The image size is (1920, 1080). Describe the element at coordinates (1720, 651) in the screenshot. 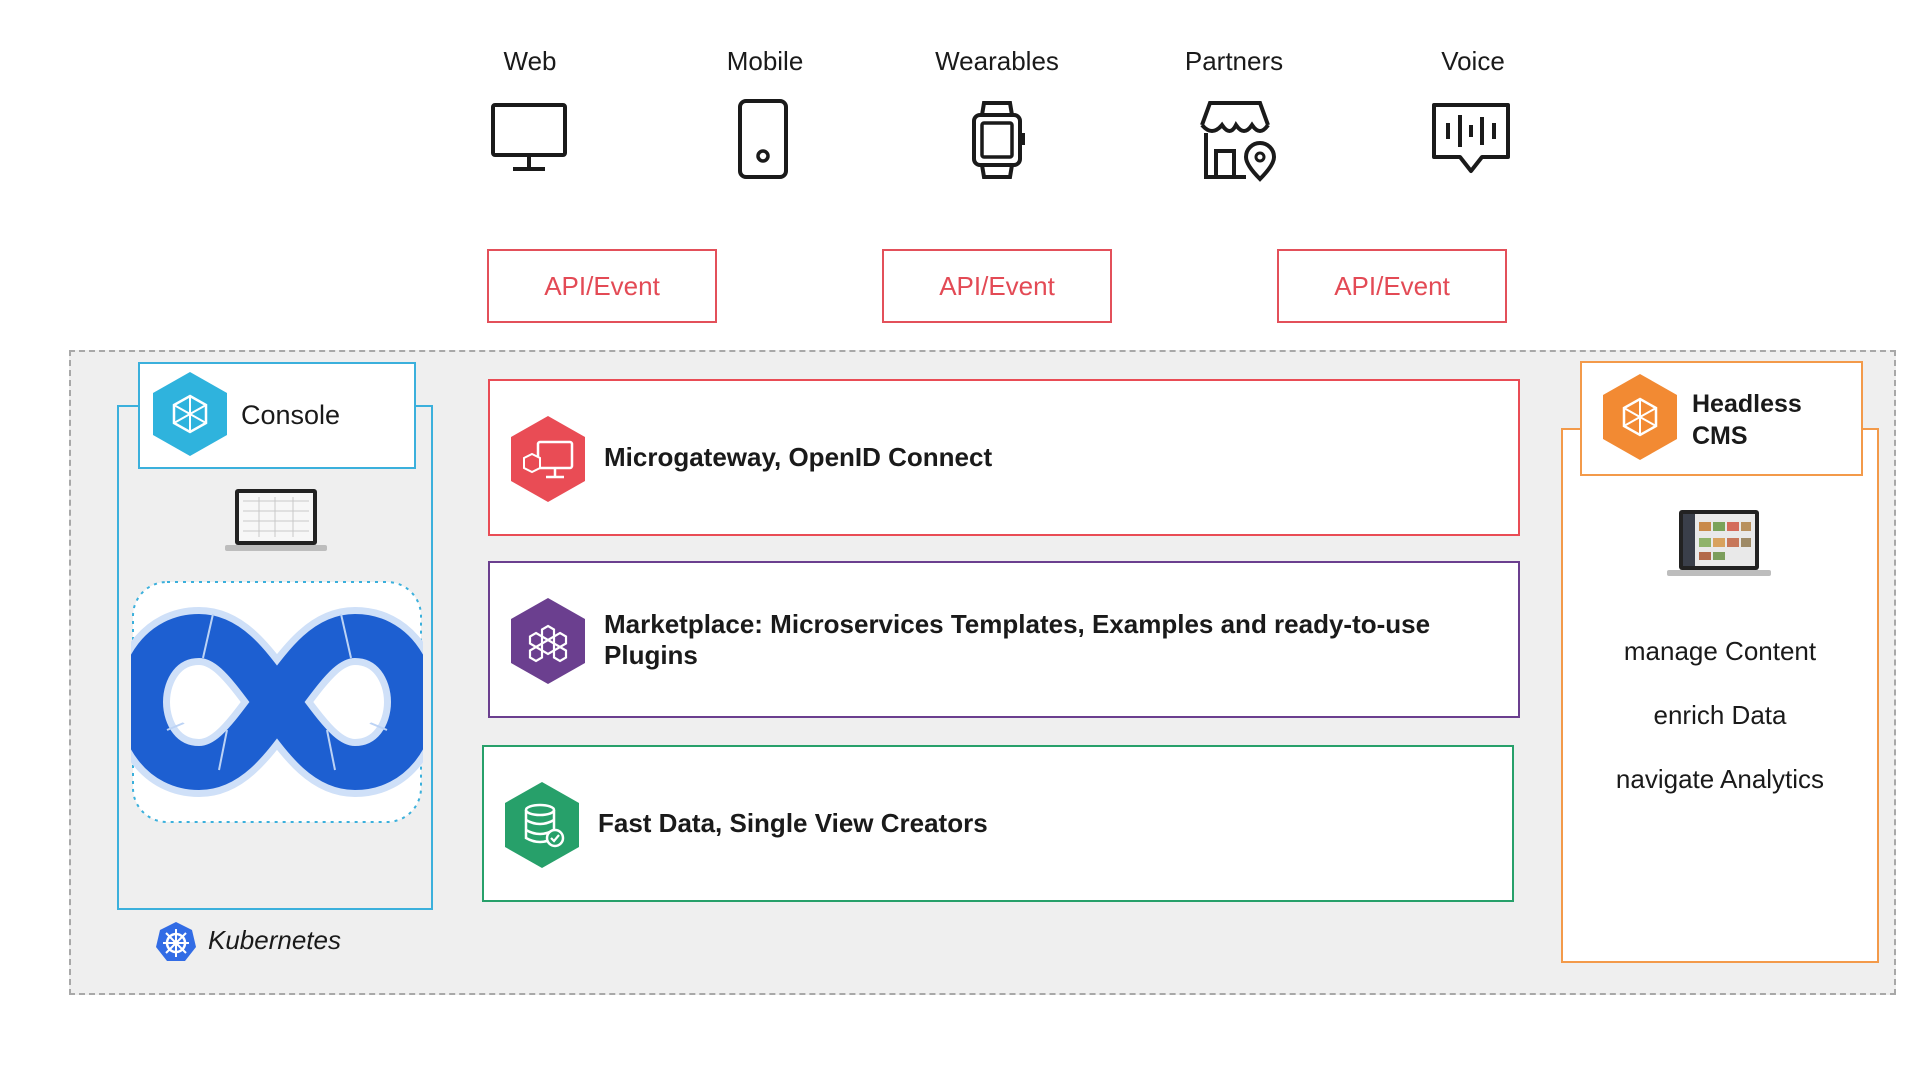

I see `cms-item: manage Content` at that location.